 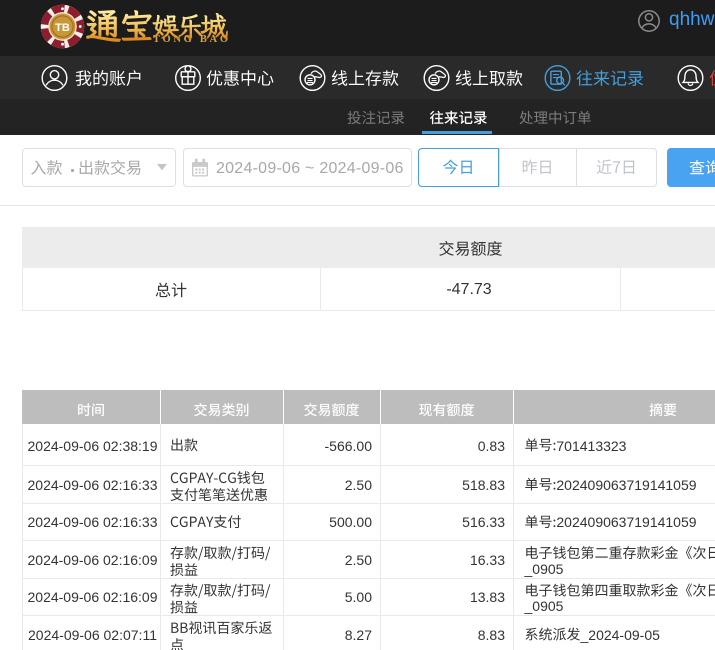 What do you see at coordinates (62, 28) in the screenshot?
I see `svg-text: TB` at bounding box center [62, 28].